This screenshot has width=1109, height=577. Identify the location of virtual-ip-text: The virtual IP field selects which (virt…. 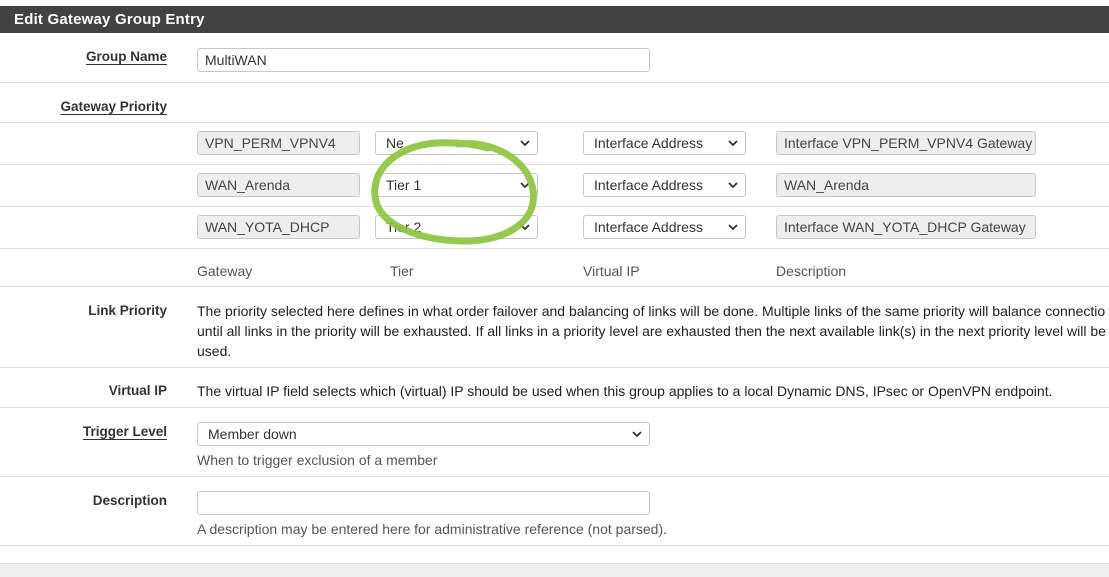
(625, 391).